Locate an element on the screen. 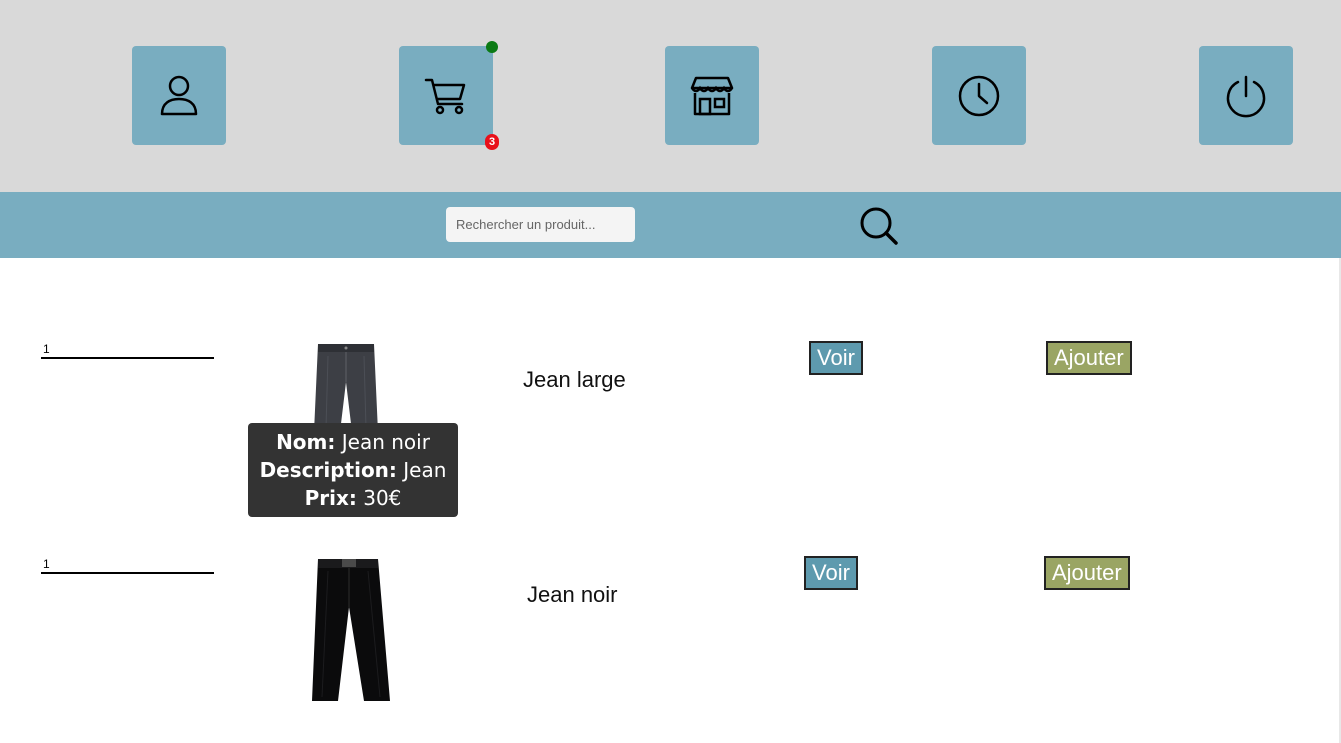 This screenshot has height=743, width=1341. tooltip-description-line: Description: Jean is located at coordinates (353, 470).